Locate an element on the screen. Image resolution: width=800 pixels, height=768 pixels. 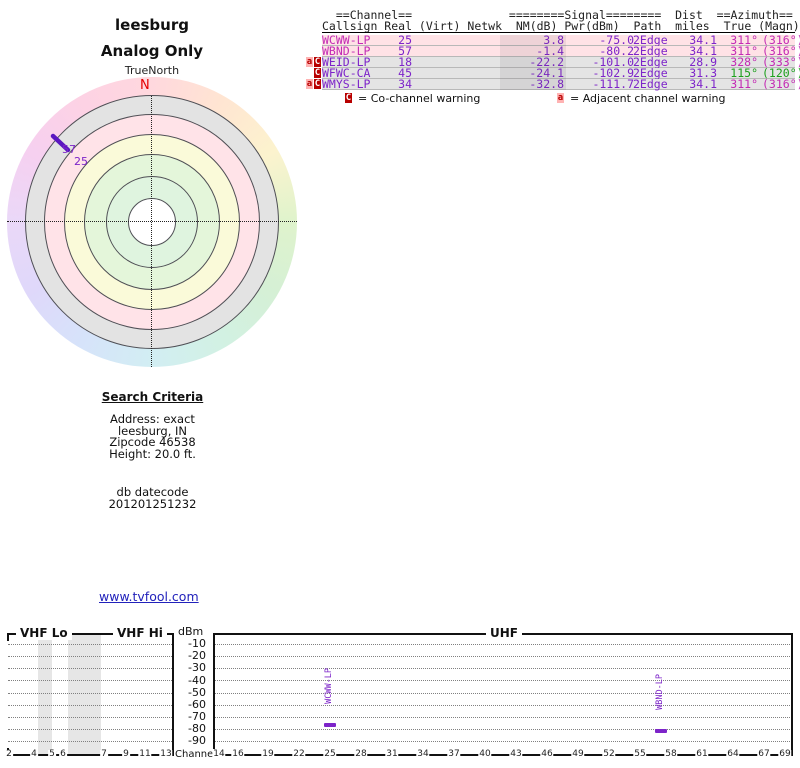
x-tick: 55 is located at coordinates (640, 754).